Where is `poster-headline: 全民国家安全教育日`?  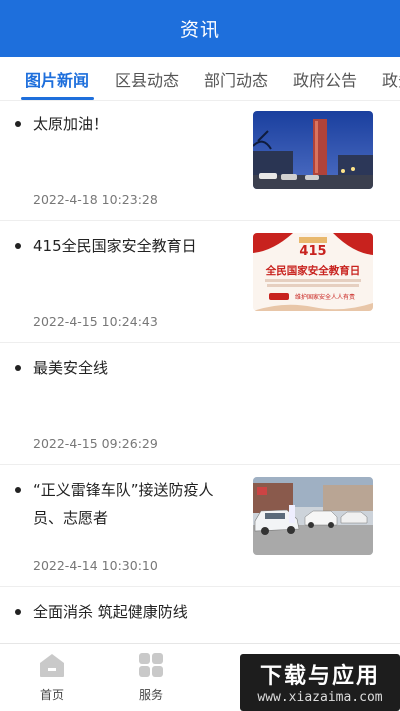
poster-headline: 全民国家安全教育日 is located at coordinates (313, 270).